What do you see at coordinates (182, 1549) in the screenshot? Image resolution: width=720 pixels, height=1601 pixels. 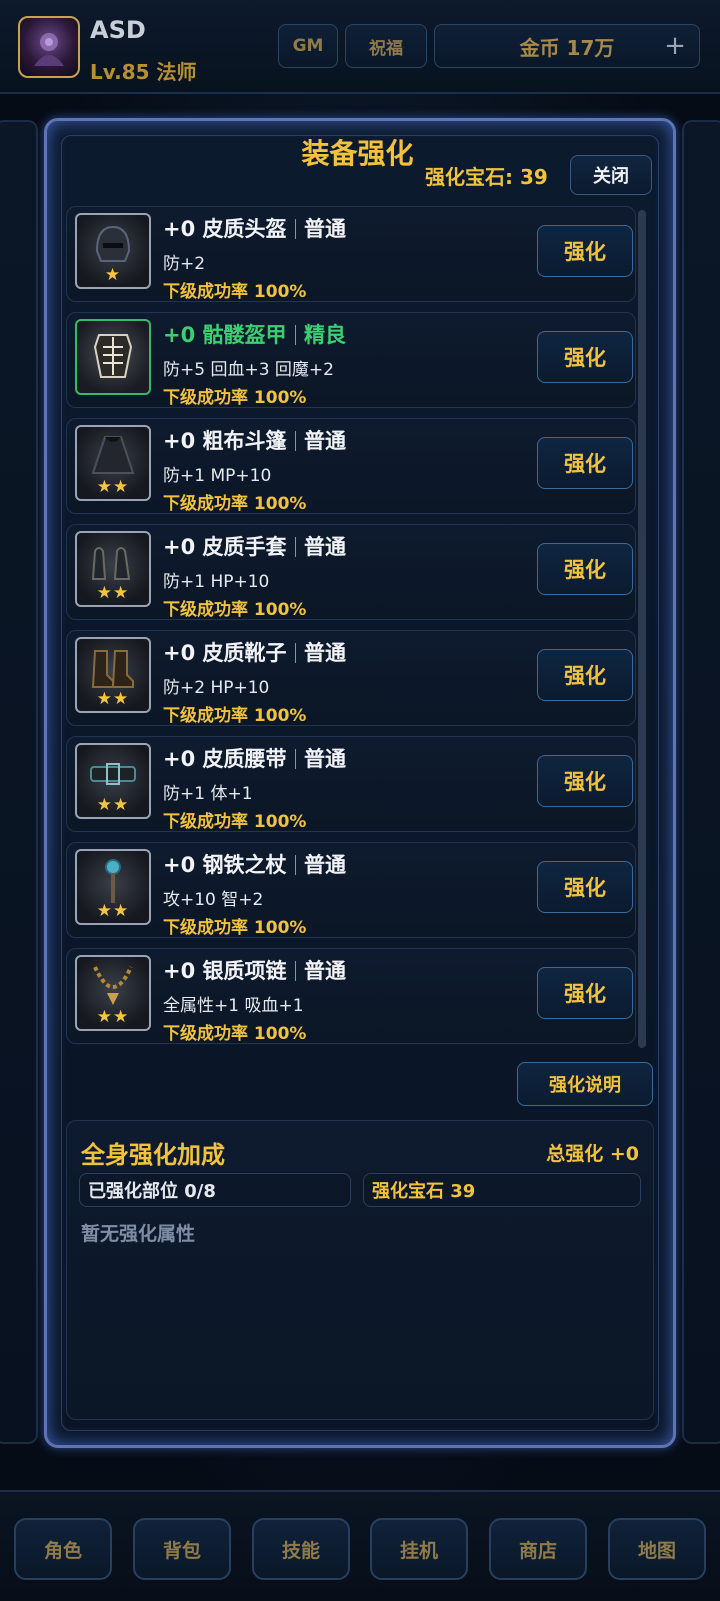 I see `tab-bag: 背包` at bounding box center [182, 1549].